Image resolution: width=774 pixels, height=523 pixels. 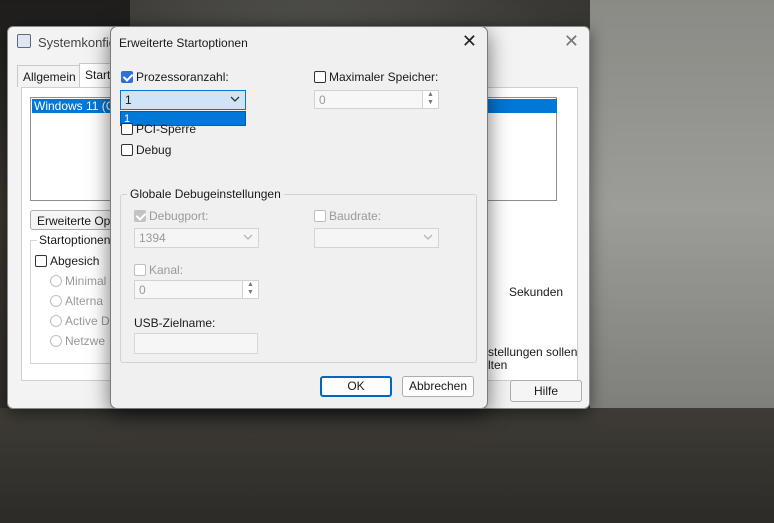 I want to click on radio-network, so click(x=56, y=341).